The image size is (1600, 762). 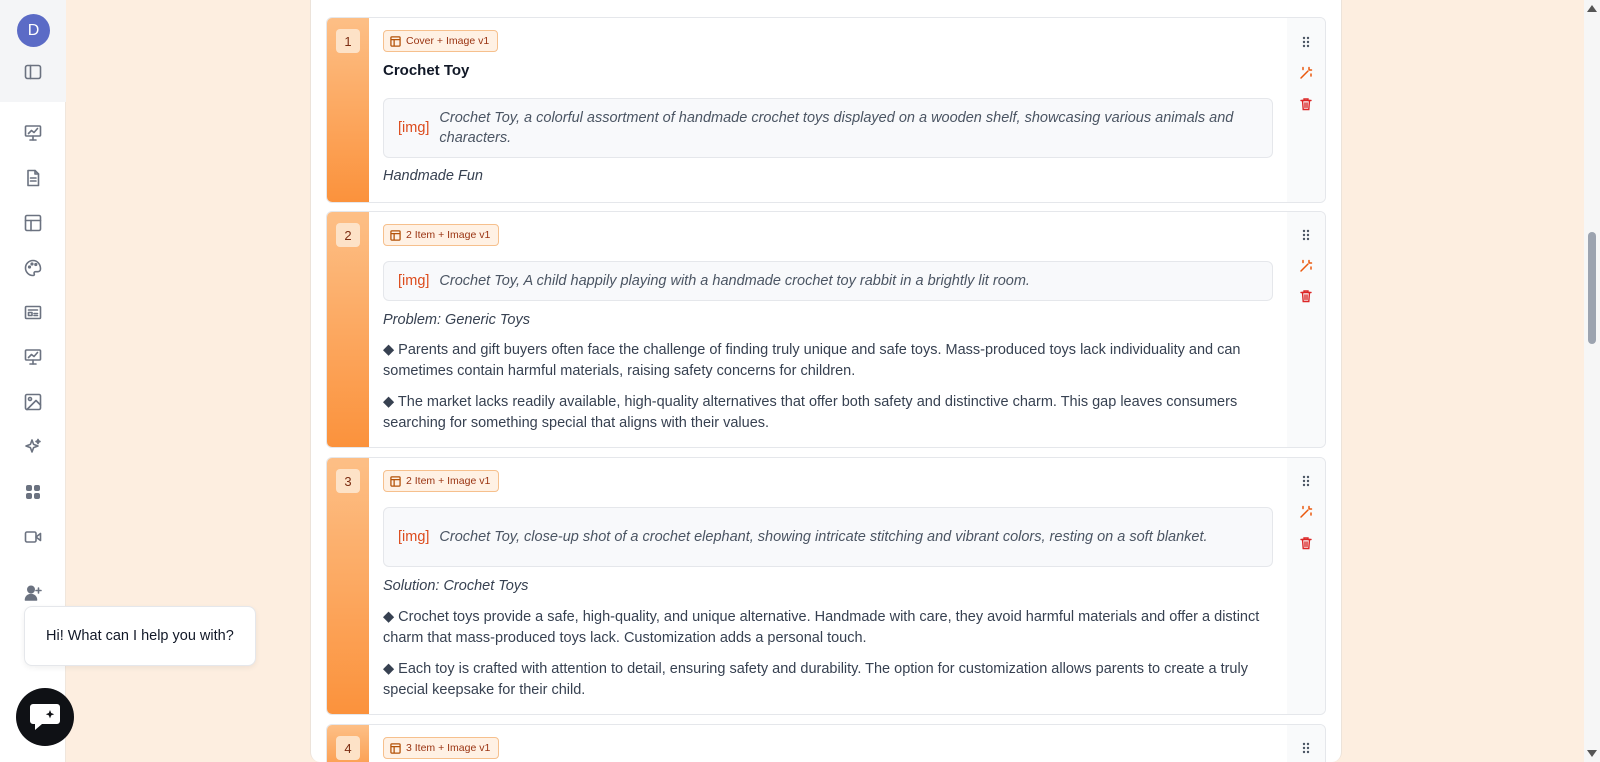 I want to click on palette-icon, so click(x=33, y=268).